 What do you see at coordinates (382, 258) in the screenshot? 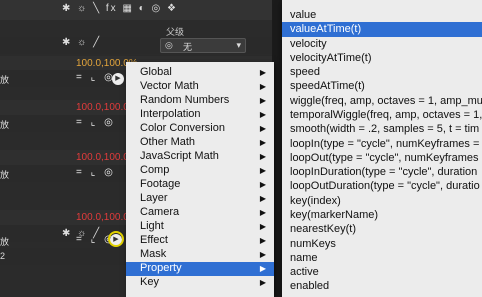
I see `submenu-item-name: name` at bounding box center [382, 258].